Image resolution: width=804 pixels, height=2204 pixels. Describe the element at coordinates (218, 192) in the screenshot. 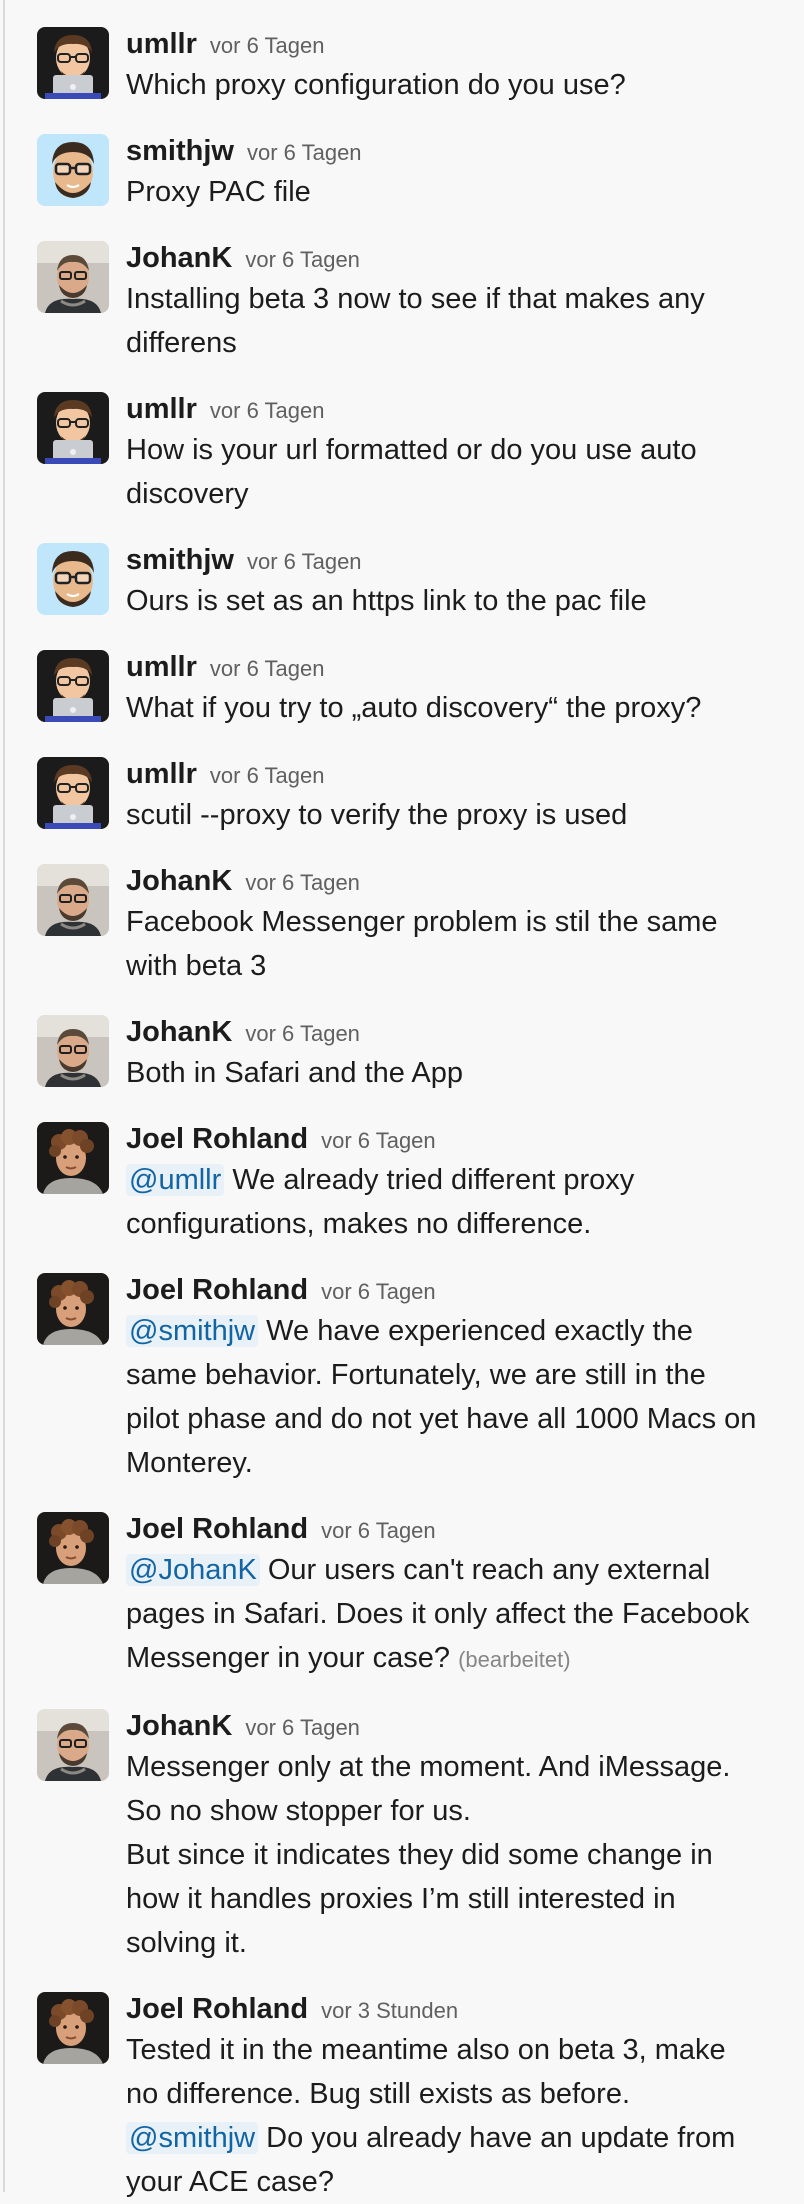

I see `message-text: Proxy PAC file` at that location.